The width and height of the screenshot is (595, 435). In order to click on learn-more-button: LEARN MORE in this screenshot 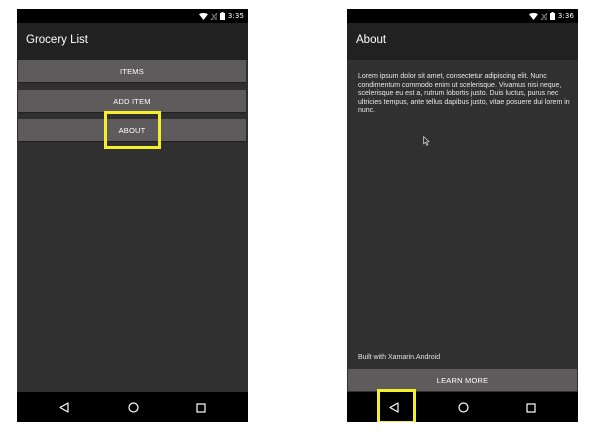, I will do `click(462, 380)`.